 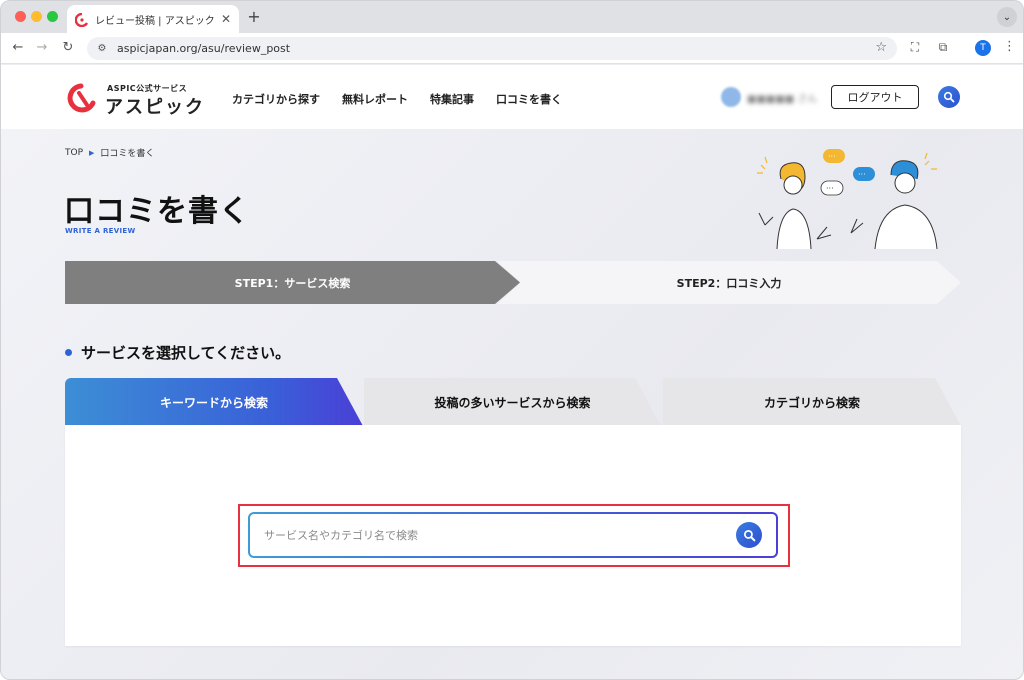 What do you see at coordinates (529, 99) in the screenshot?
I see `nav-item-write-review: 口コミを書く` at bounding box center [529, 99].